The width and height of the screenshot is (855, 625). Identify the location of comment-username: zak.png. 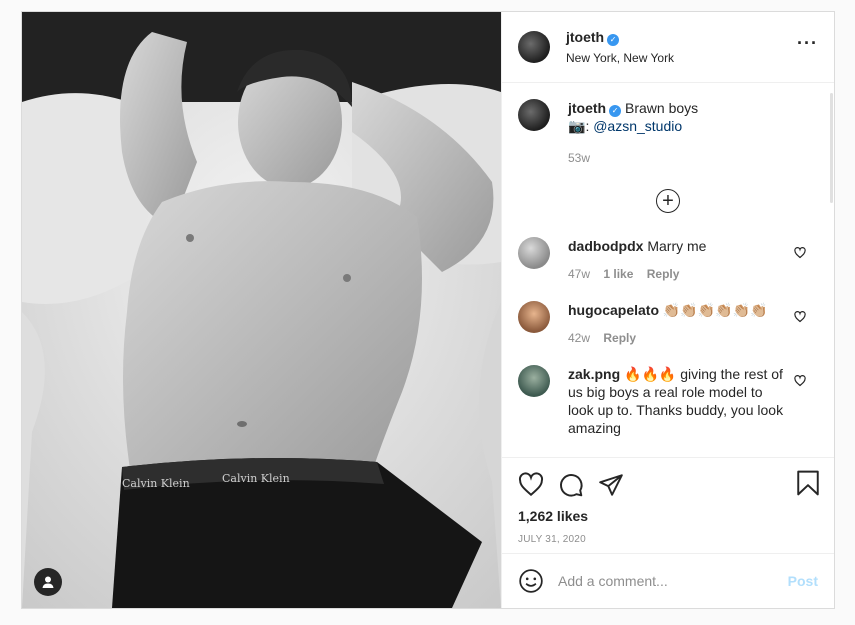
(594, 374).